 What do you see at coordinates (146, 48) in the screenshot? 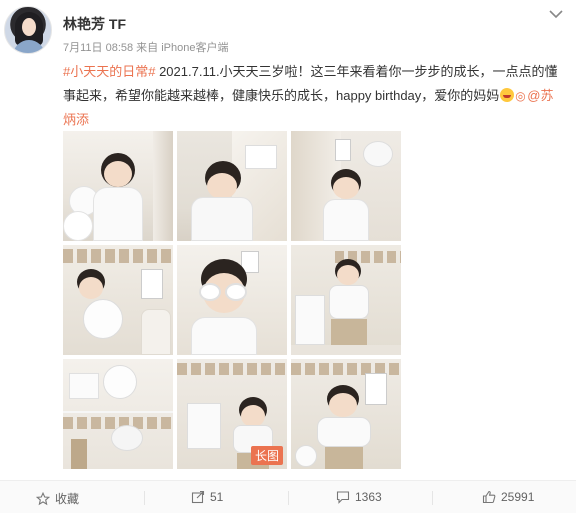
I see `post-meta: 7月11日 08:58 来自 iPhone客户端` at bounding box center [146, 48].